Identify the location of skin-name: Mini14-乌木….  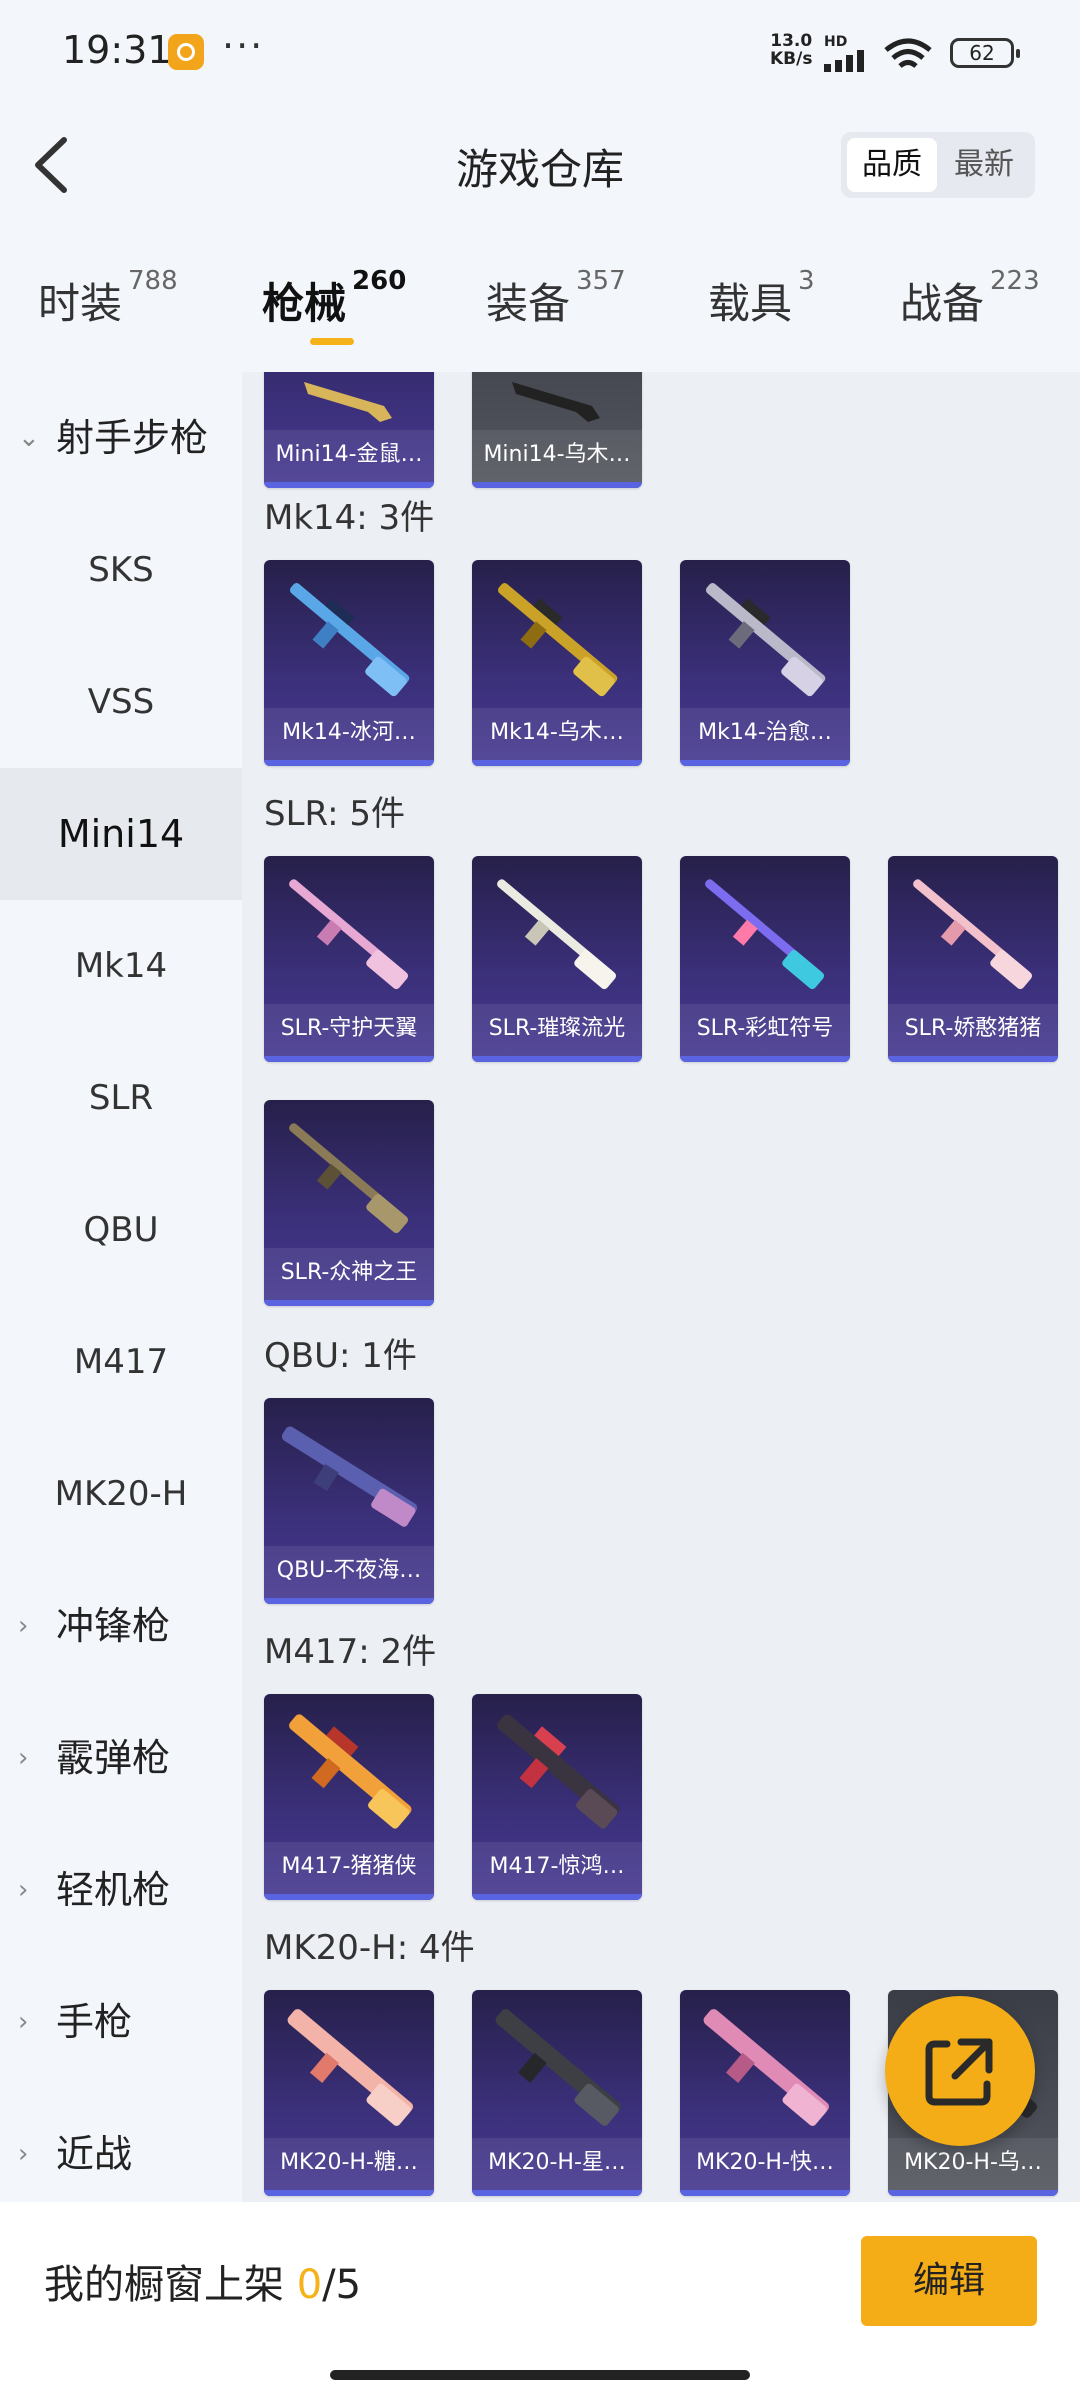
(557, 456).